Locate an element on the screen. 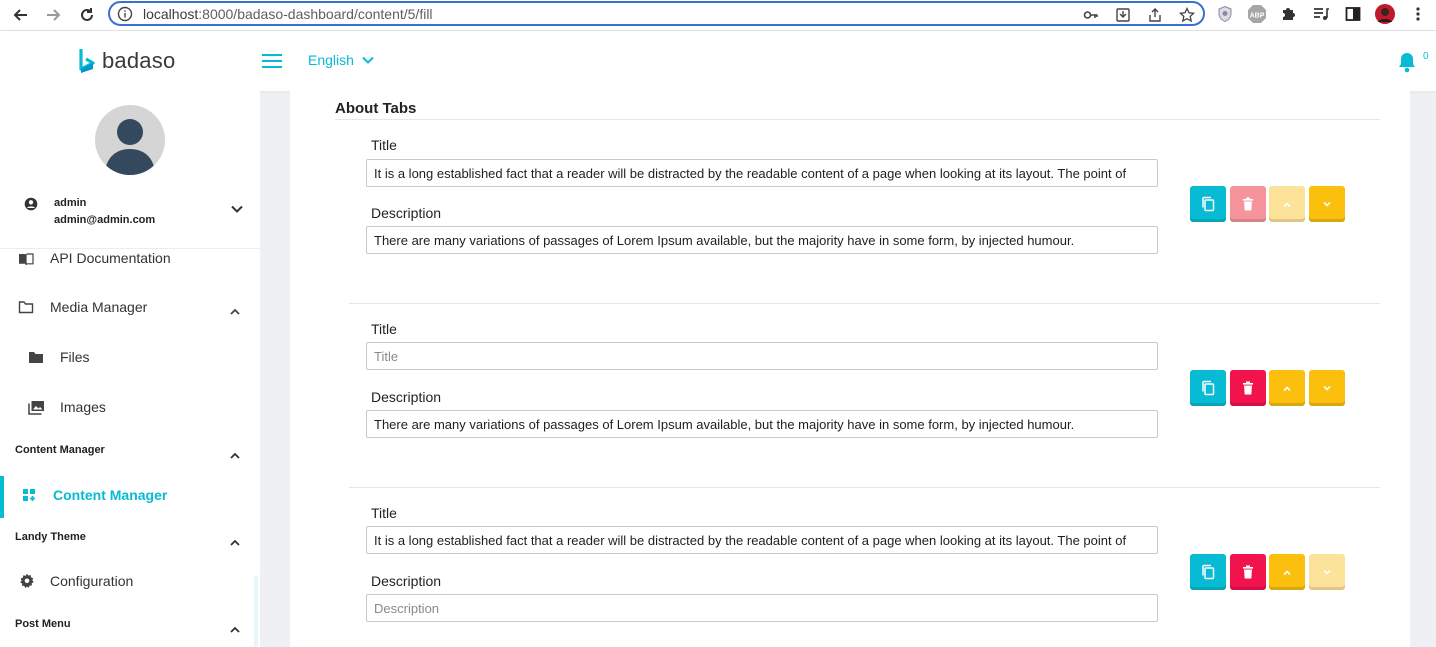 The height and width of the screenshot is (647, 1436). reload-icon is located at coordinates (87, 15).